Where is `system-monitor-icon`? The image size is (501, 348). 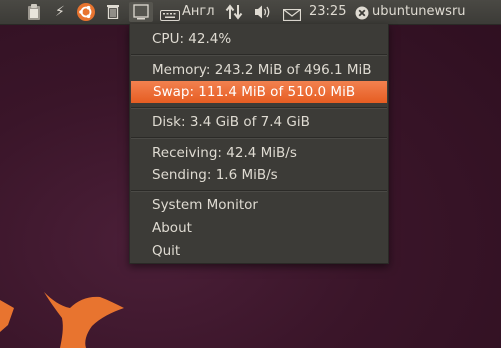 system-monitor-icon is located at coordinates (141, 12).